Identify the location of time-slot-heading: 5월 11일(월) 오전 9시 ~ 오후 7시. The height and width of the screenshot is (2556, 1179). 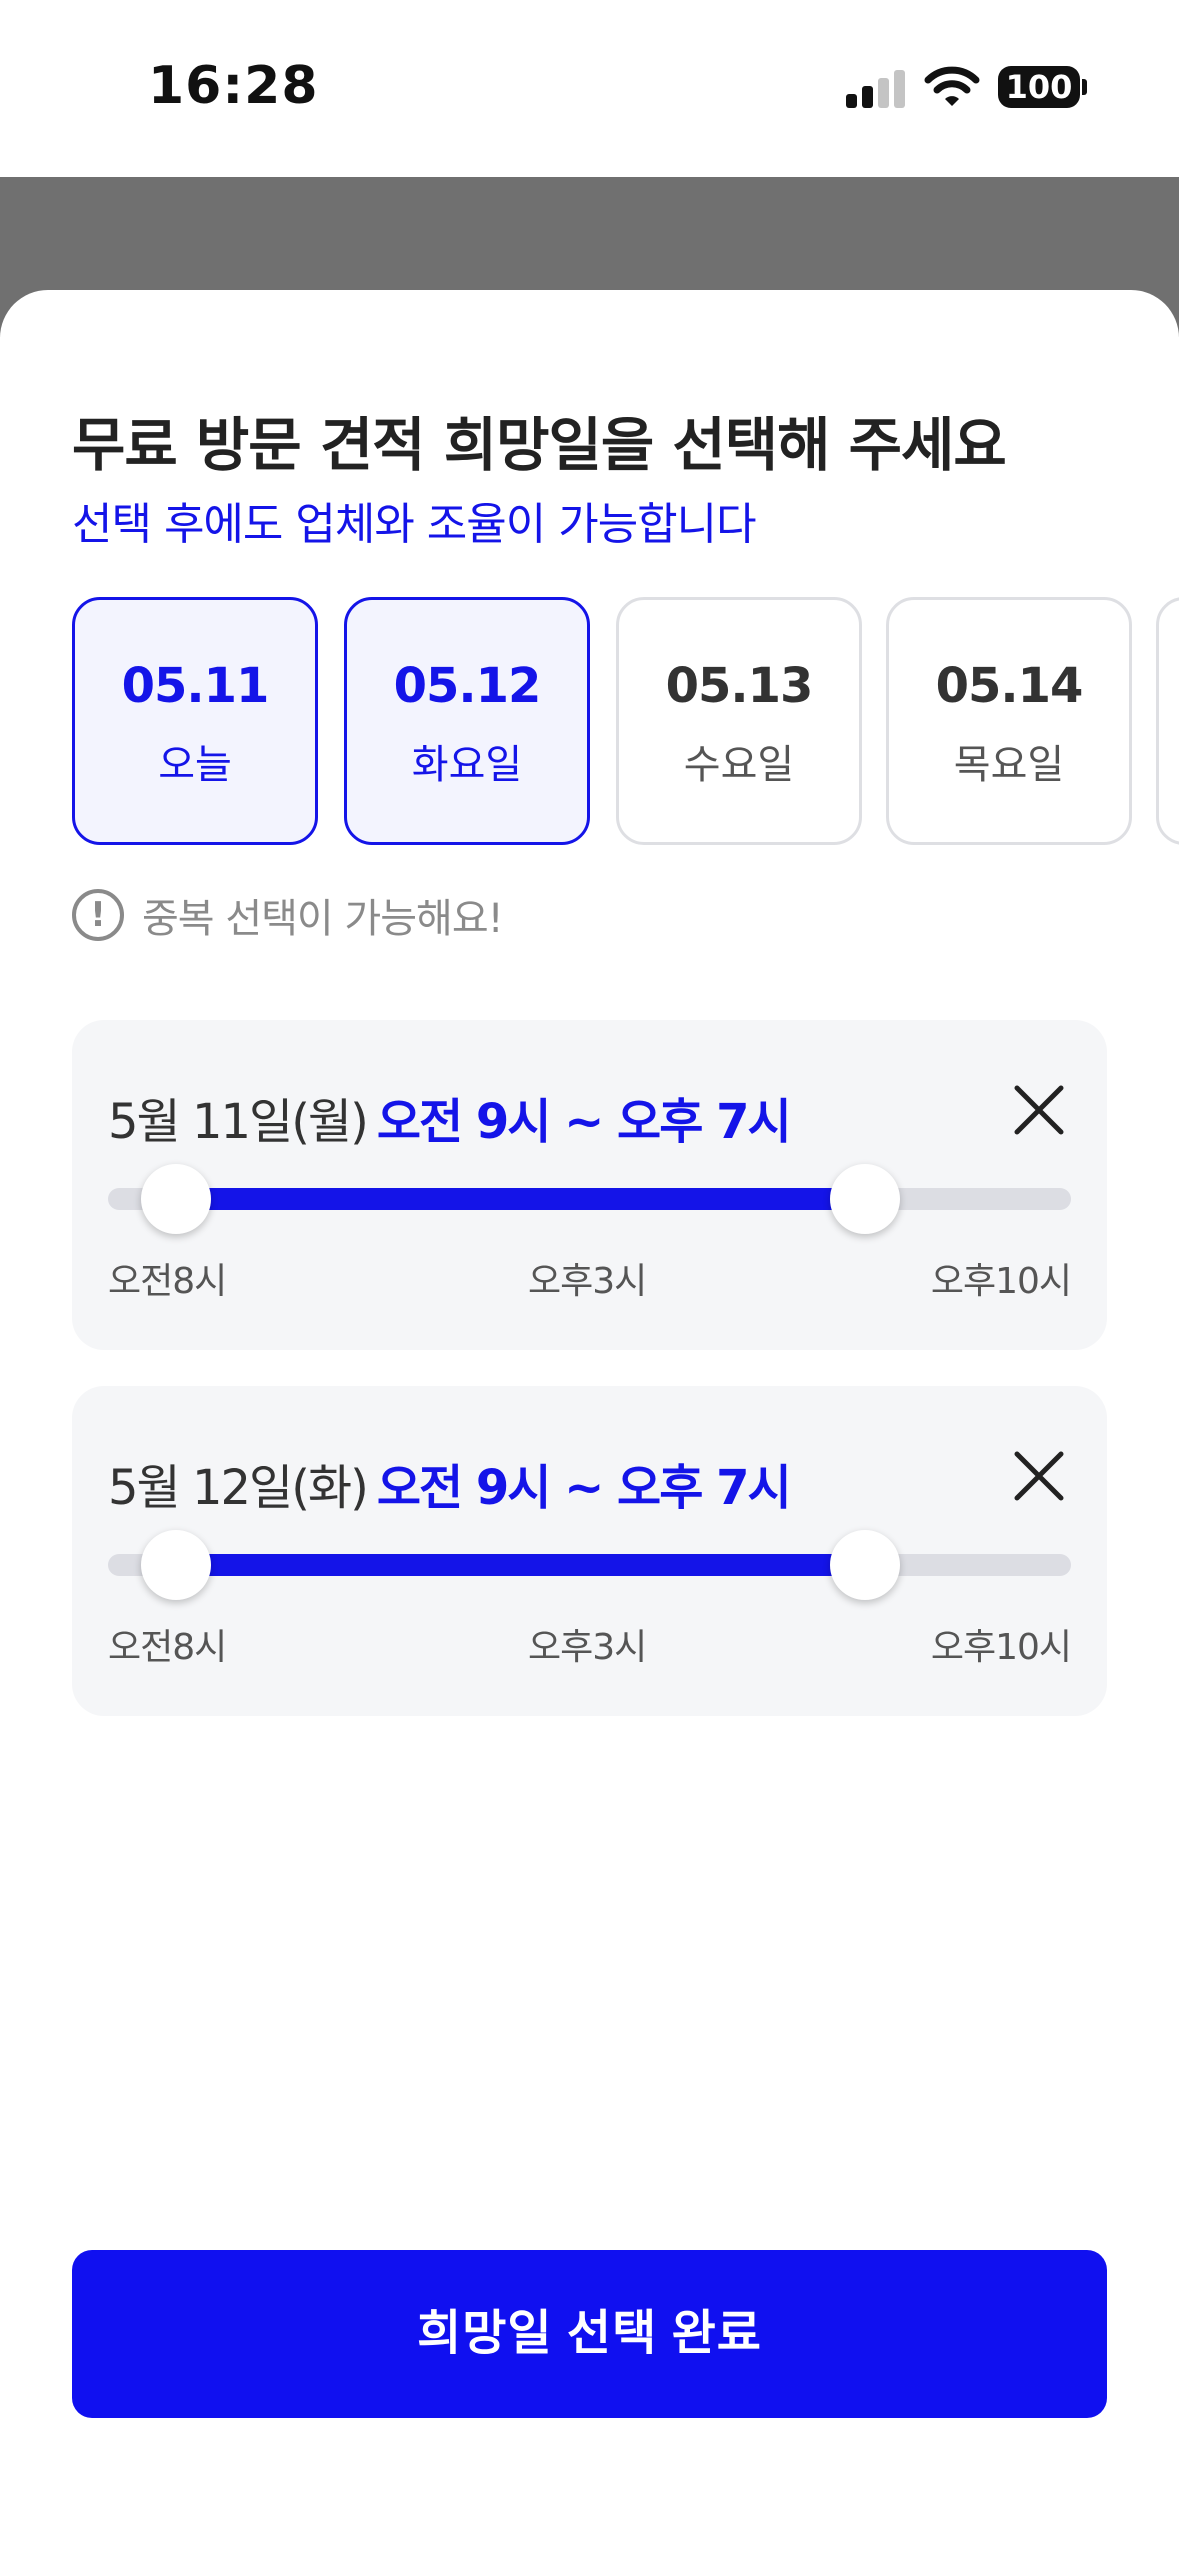
(450, 1117).